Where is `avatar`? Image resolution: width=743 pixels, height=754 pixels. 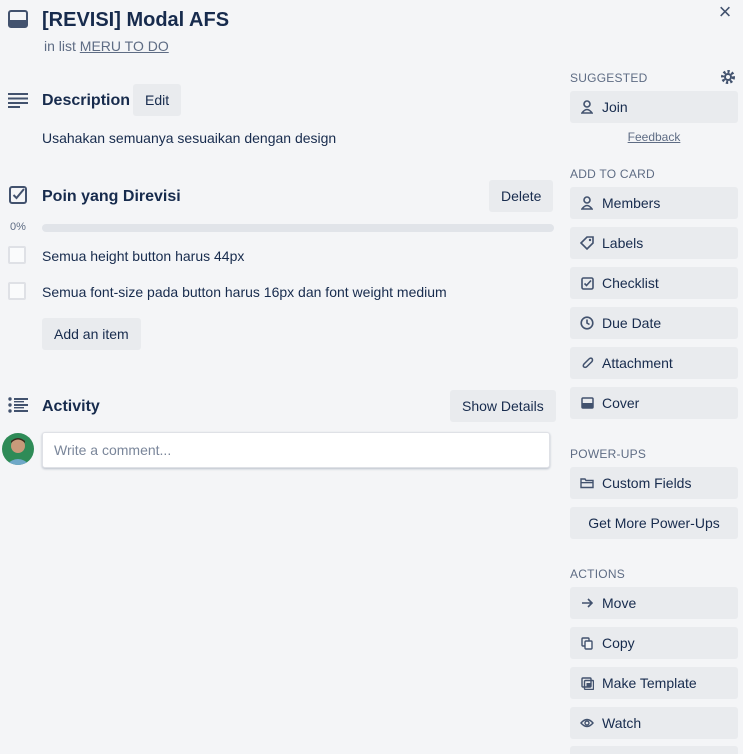 avatar is located at coordinates (18, 449).